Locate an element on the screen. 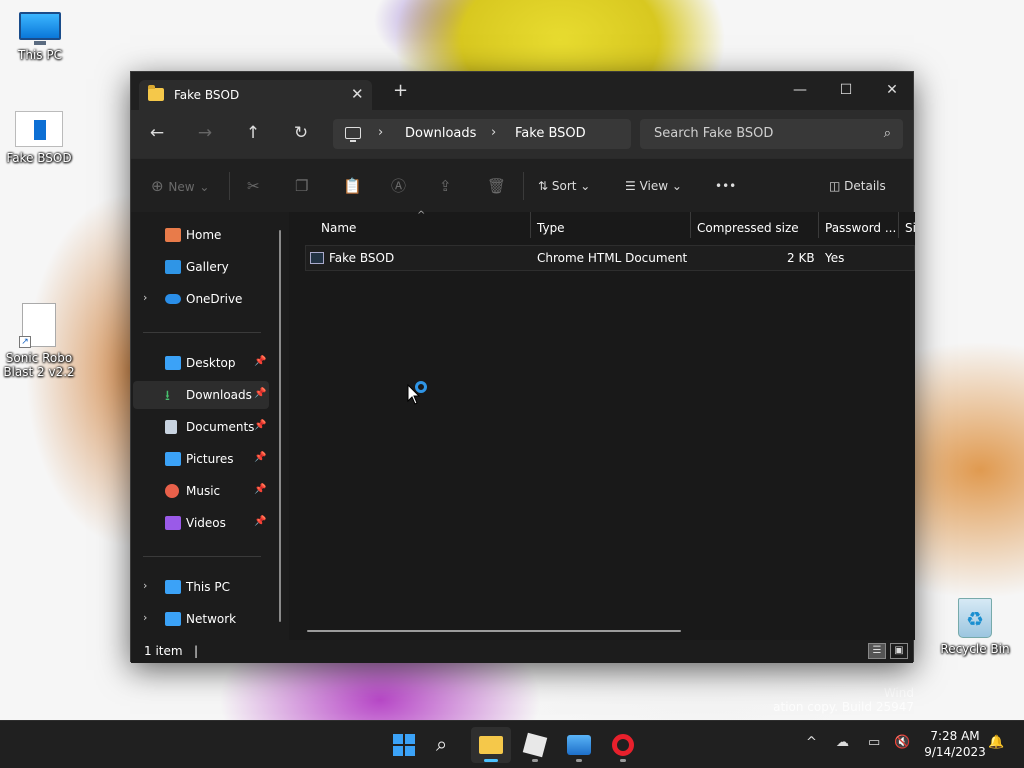 Image resolution: width=1024 pixels, height=768 pixels. desktop-icon-fake-bsod: Fake BSOD is located at coordinates (39, 138).